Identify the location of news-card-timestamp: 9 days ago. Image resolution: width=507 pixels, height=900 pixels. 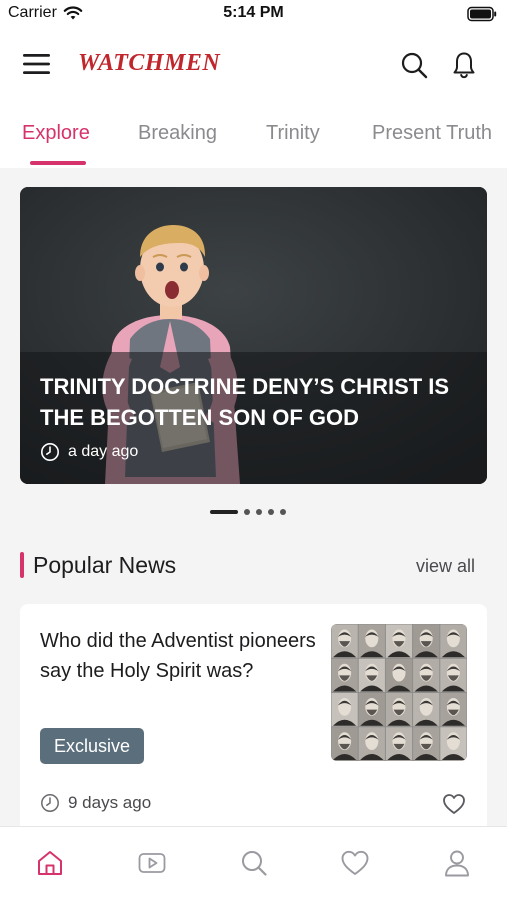
(95, 803).